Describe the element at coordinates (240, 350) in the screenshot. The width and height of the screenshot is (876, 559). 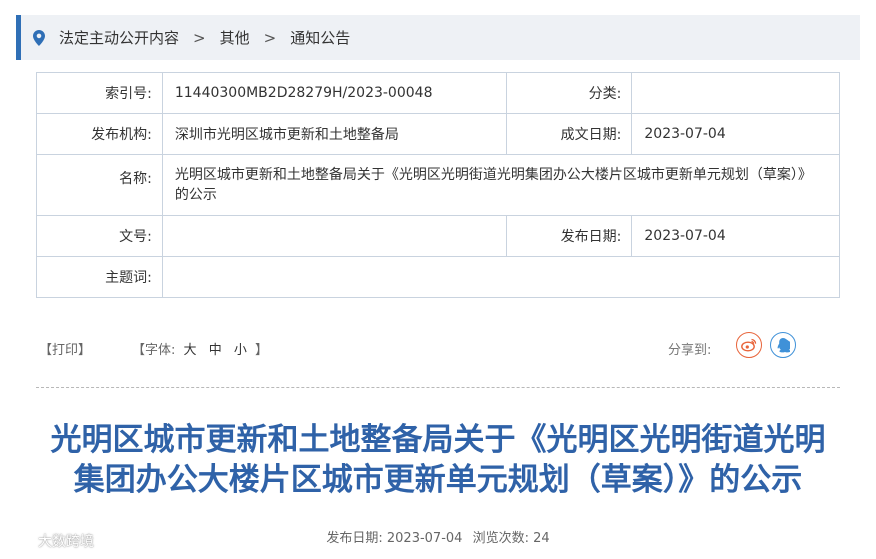
I see `font-small-button: 小` at that location.